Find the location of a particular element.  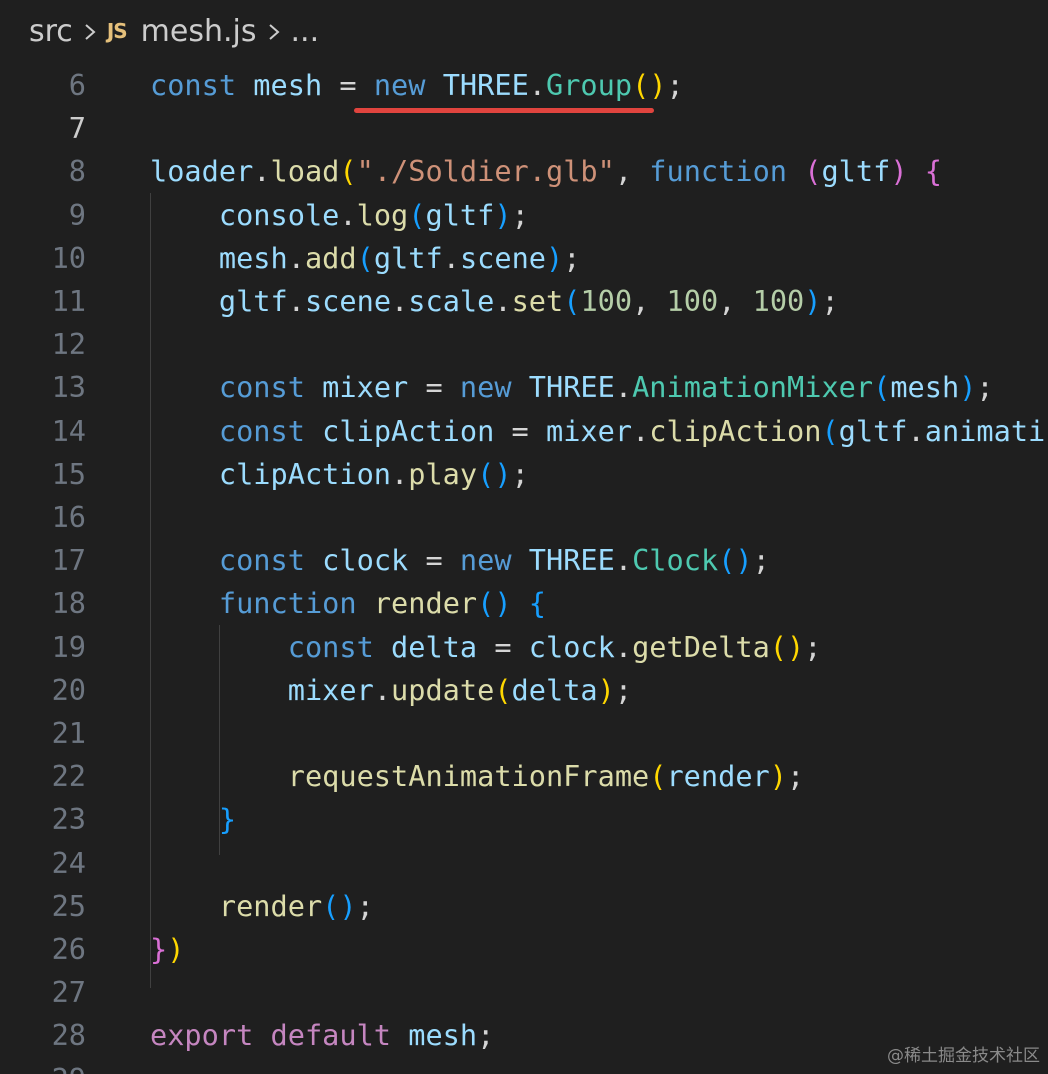

code-line: 16 is located at coordinates (524, 517).